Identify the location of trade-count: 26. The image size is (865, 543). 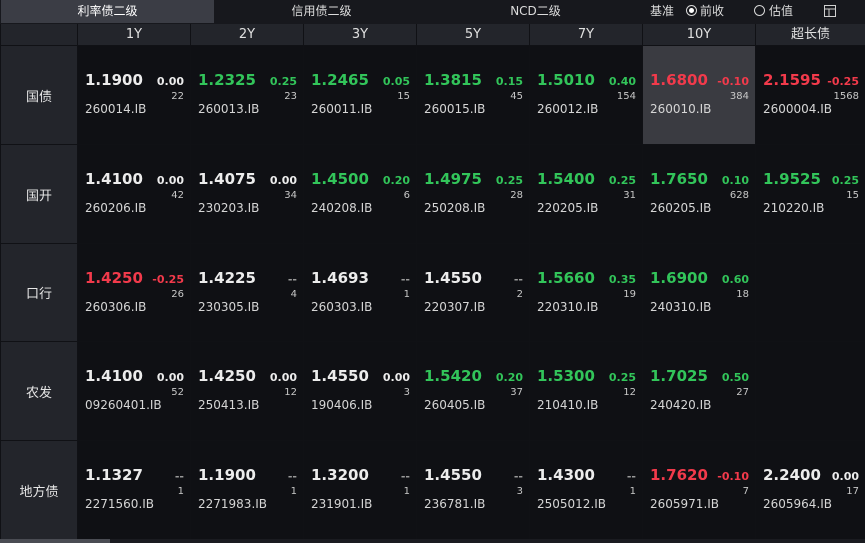
(177, 294).